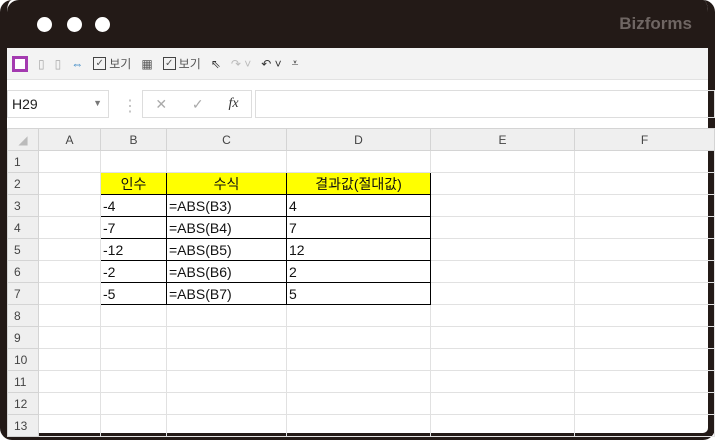  I want to click on column-header-e: E, so click(502, 139).